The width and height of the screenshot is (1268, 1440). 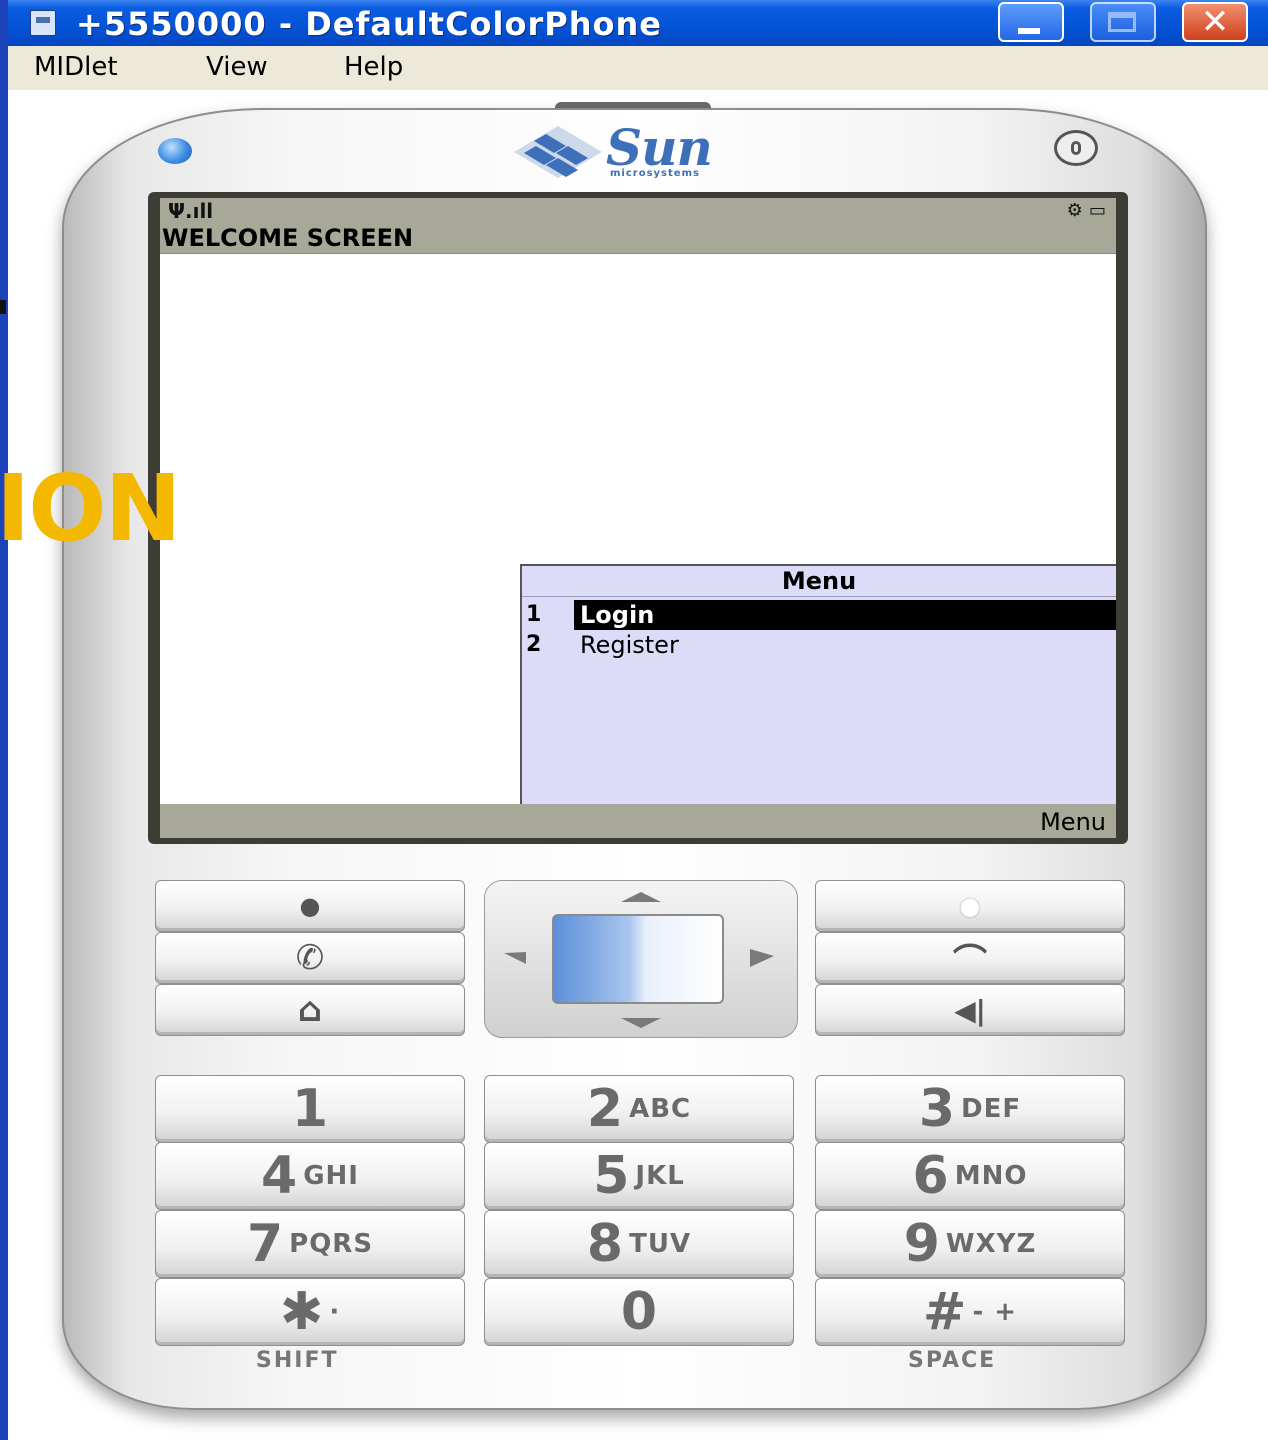 I want to click on window-title: +5550000 - DefaultColorPhone, so click(x=369, y=24).